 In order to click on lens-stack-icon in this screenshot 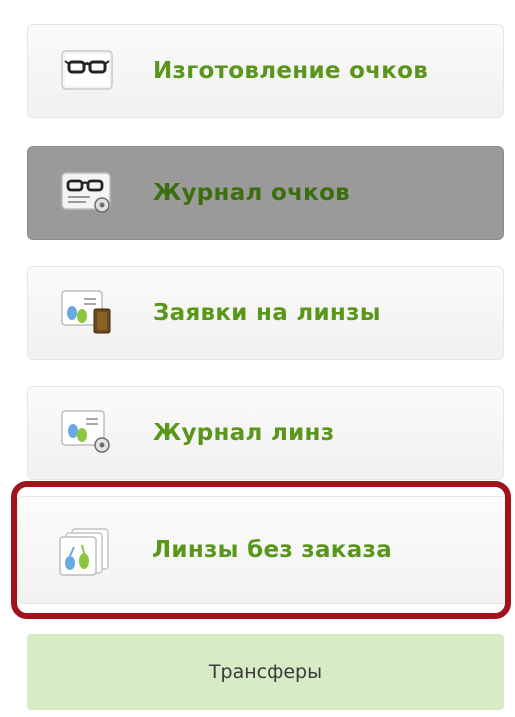, I will do `click(85, 551)`.